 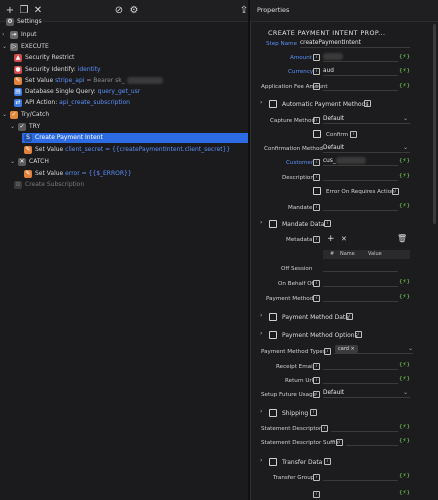 What do you see at coordinates (372, 441) in the screenshot?
I see `statement-descriptor-suffix-input` at bounding box center [372, 441].